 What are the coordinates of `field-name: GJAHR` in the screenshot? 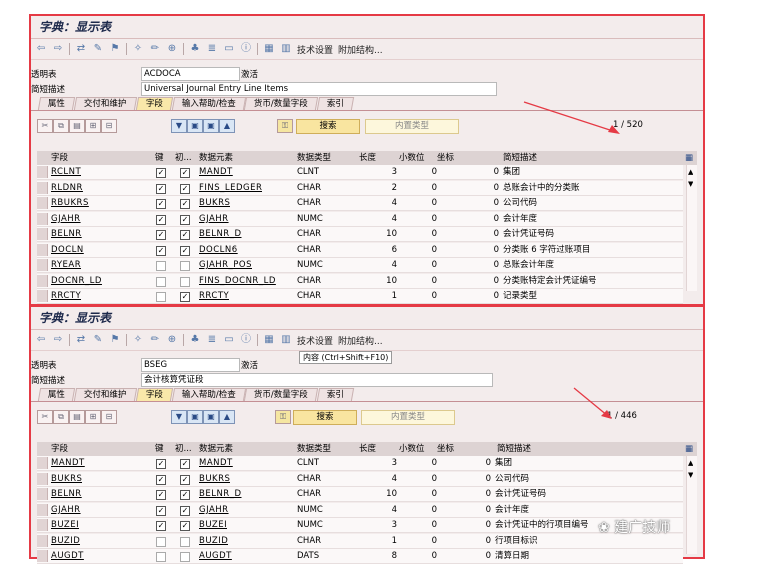 It's located at (66, 510).